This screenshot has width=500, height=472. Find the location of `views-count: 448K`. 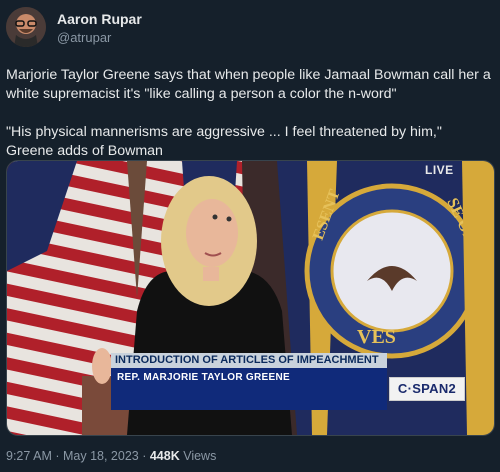

views-count: 448K is located at coordinates (164, 456).